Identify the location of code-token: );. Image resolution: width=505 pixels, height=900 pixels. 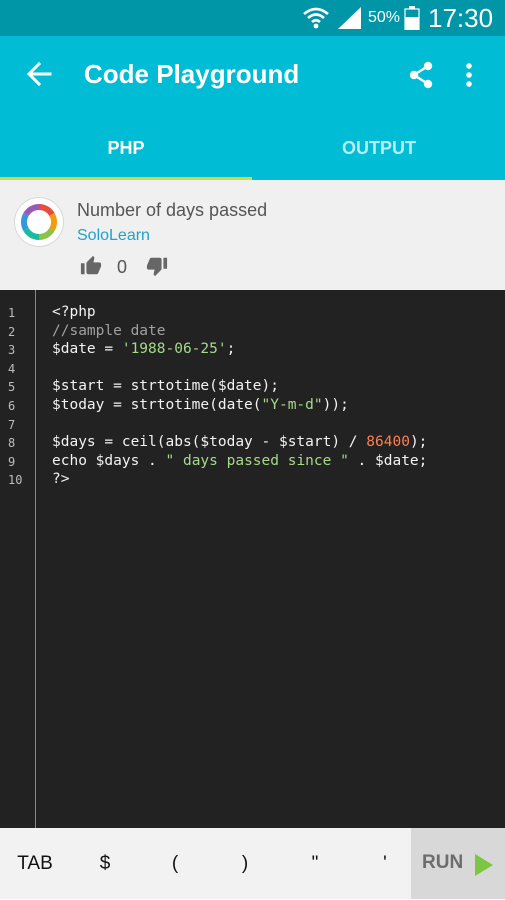
(418, 442).